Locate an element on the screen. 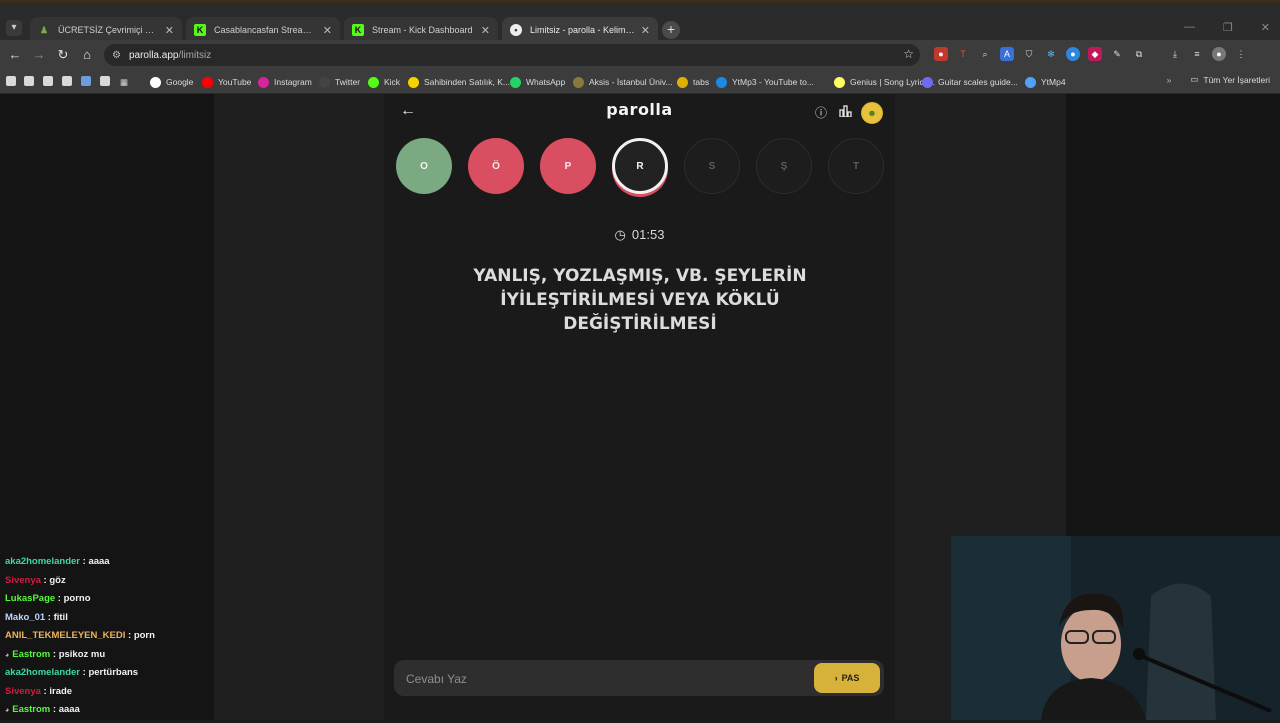 This screenshot has height=723, width=1280. forward-arrow-icon: → is located at coordinates (39, 55).